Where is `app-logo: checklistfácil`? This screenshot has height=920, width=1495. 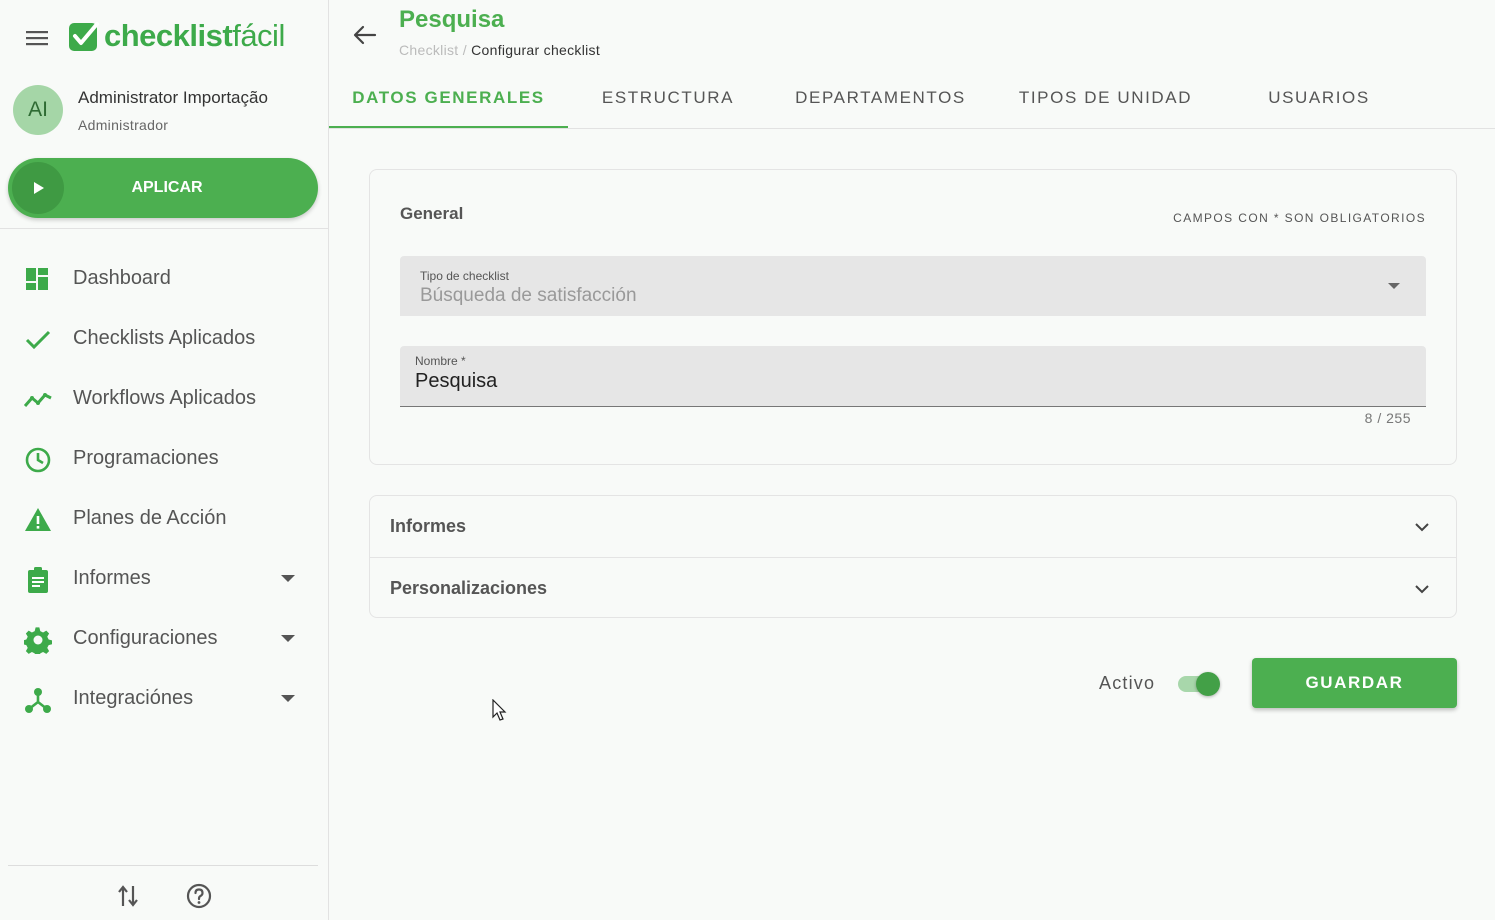
app-logo: checklistfácil is located at coordinates (176, 36).